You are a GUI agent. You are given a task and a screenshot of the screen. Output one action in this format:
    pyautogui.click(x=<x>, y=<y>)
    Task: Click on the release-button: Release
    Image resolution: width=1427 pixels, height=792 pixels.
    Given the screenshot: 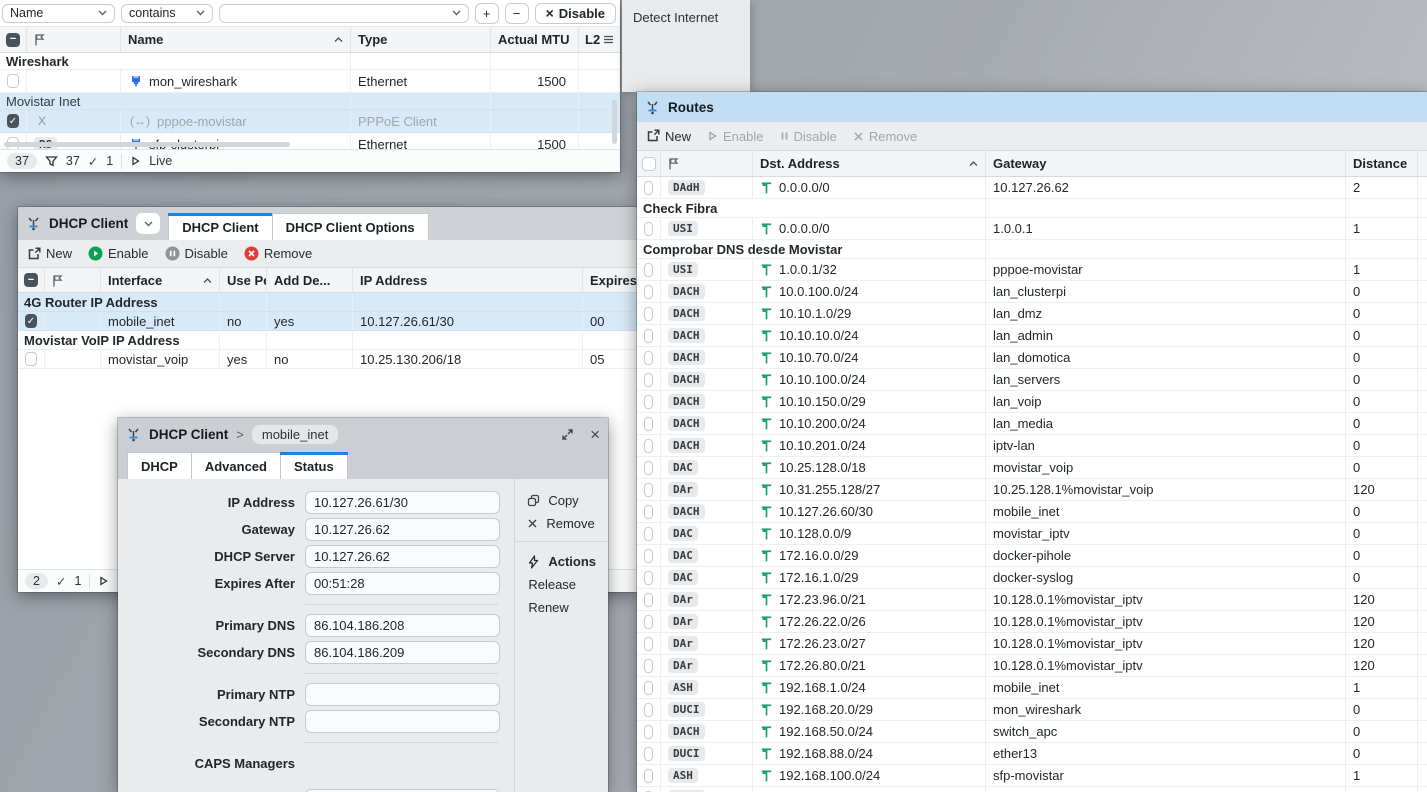 What is the action you would take?
    pyautogui.click(x=561, y=584)
    